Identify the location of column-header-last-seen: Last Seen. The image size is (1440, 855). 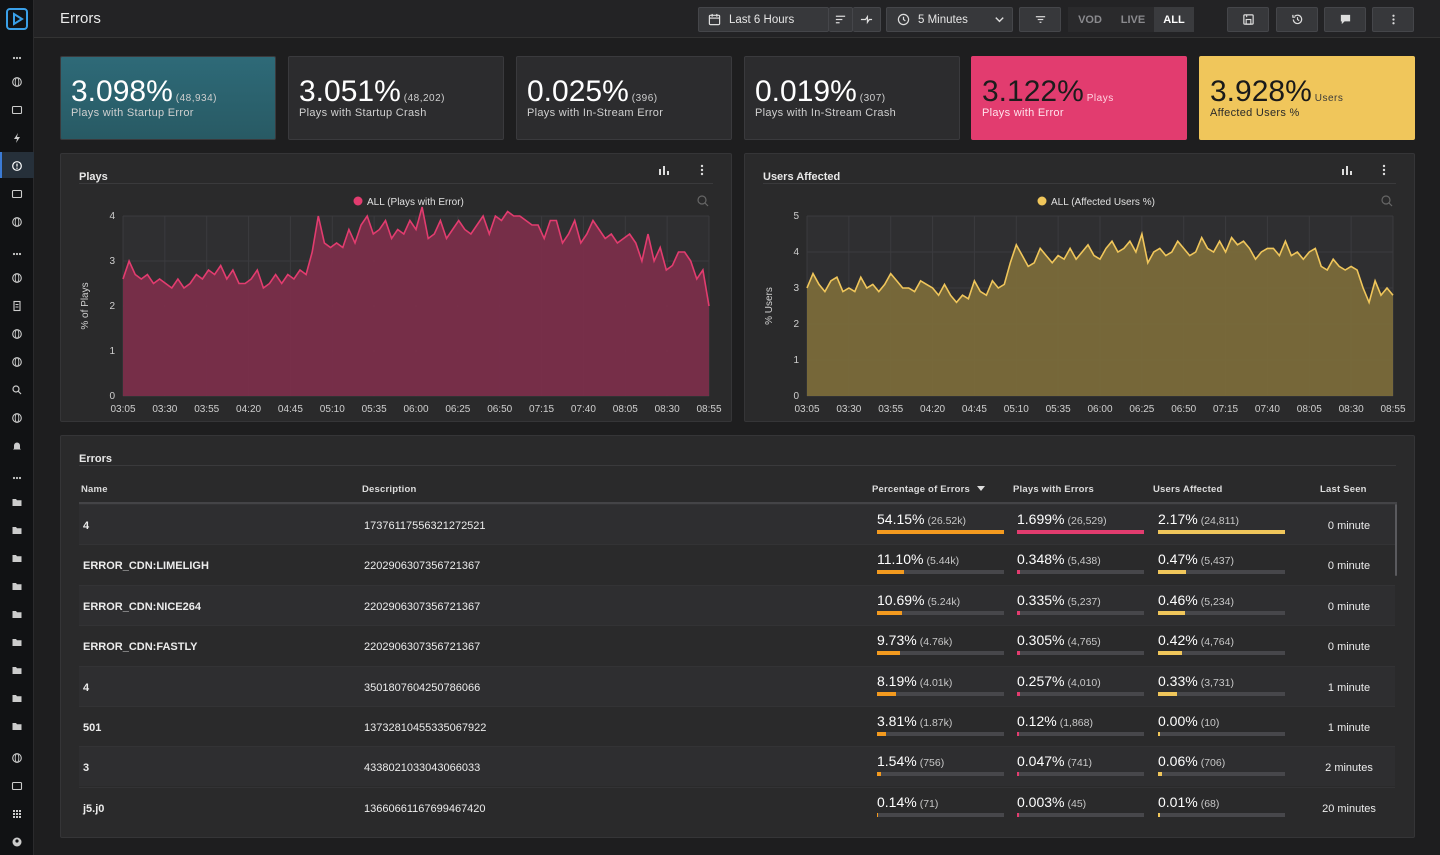
(1343, 489).